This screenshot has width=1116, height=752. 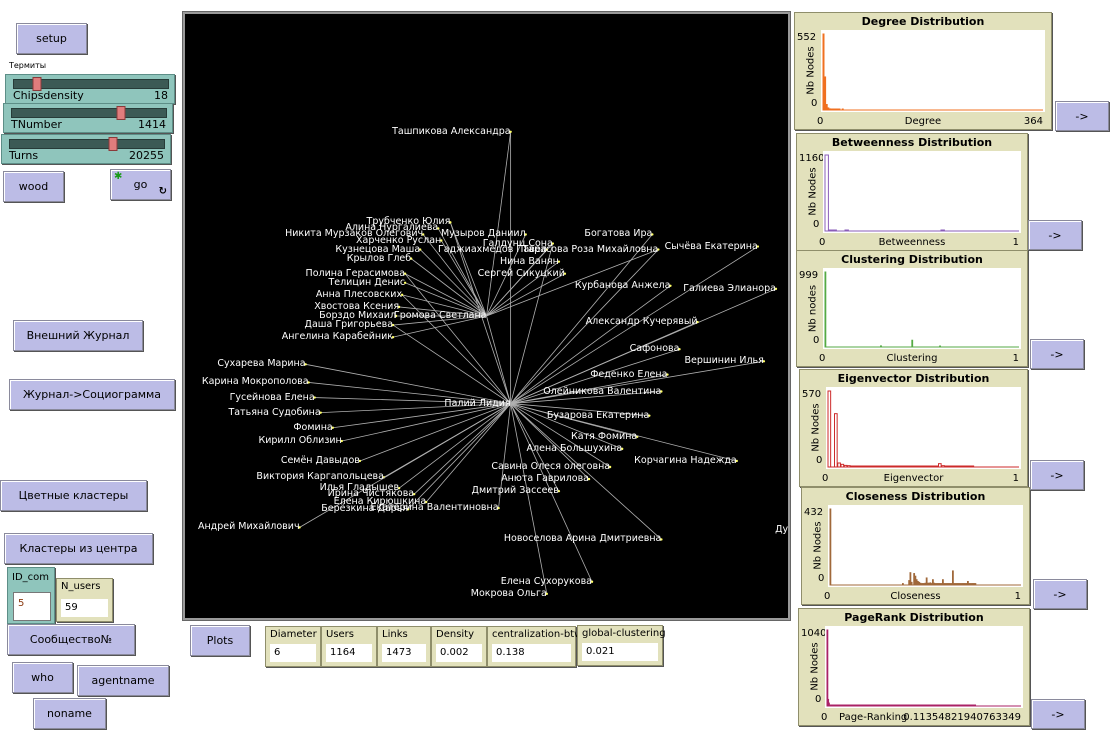 I want to click on setup-button: setup, so click(x=51, y=38).